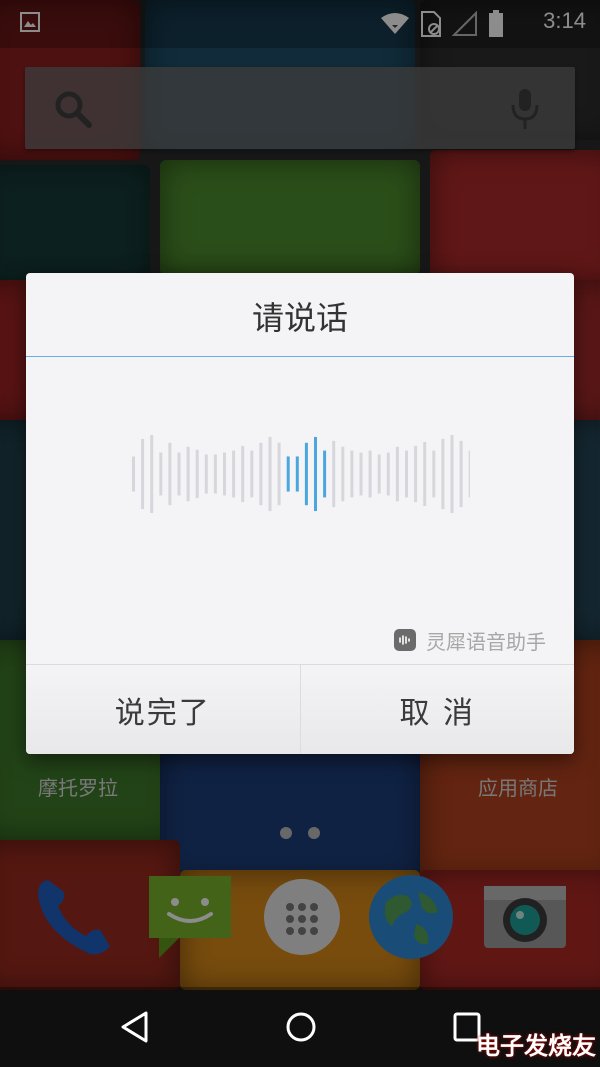 Image resolution: width=600 pixels, height=1067 pixels. I want to click on voice-assistant-brand: 灵犀语音助手, so click(470, 640).